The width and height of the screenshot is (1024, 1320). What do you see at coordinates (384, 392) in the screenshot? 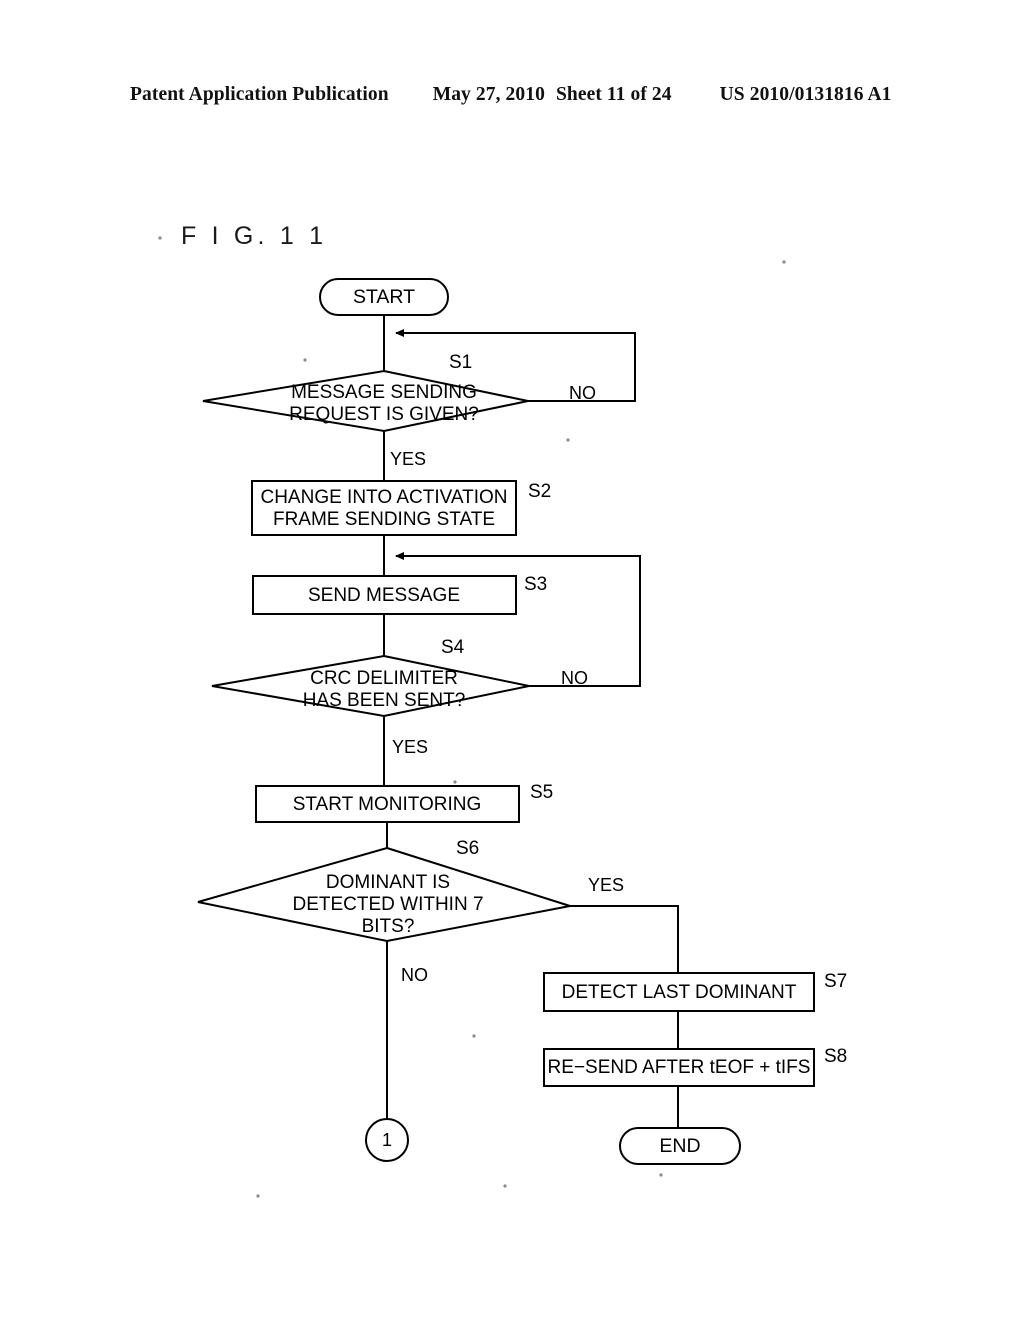
I see `s1-label-line-1: MESSAGE SENDING` at bounding box center [384, 392].